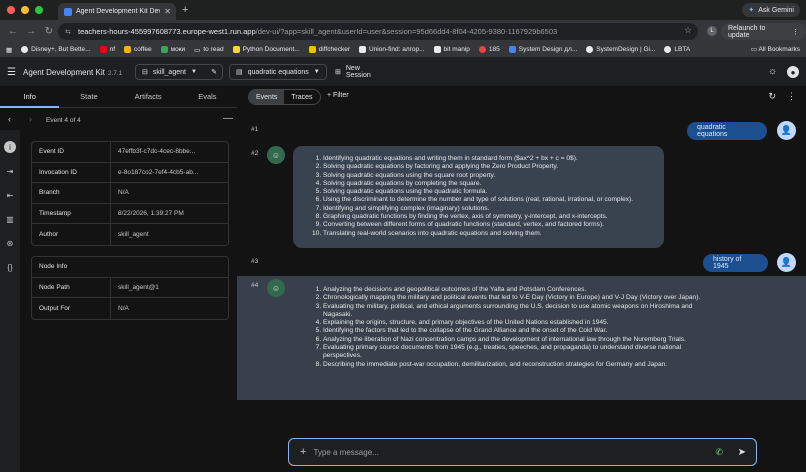 The image size is (806, 472). Describe the element at coordinates (118, 120) in the screenshot. I see `event-navigator: ‹ › Event 4 of 4 —` at that location.